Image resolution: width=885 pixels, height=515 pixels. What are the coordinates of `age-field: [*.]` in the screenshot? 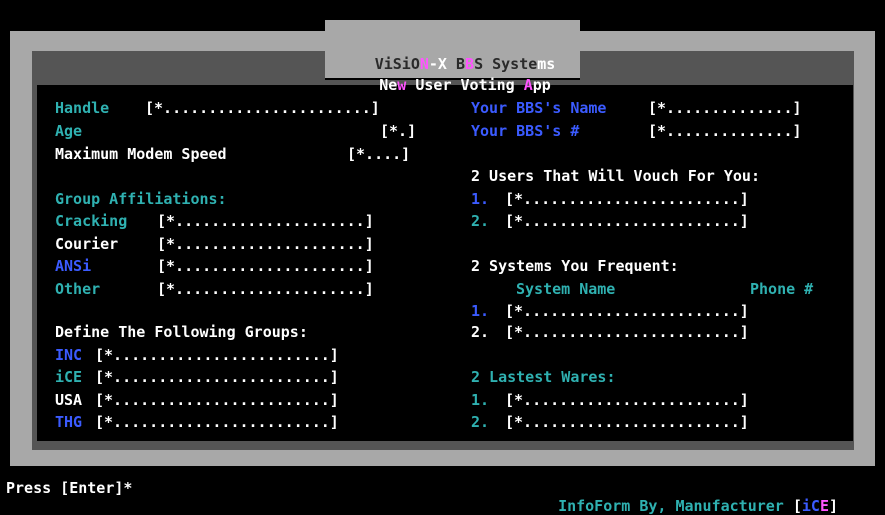 It's located at (398, 131).